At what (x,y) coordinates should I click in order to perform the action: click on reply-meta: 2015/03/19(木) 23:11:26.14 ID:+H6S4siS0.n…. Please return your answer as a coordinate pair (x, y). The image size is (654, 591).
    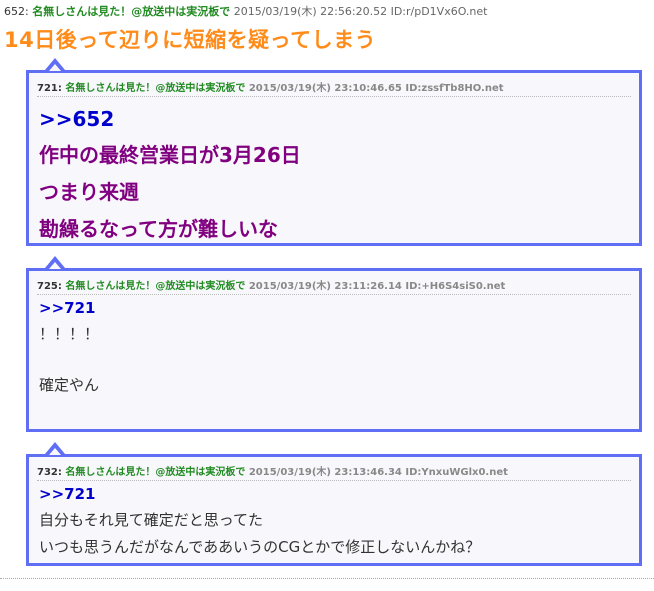
    Looking at the image, I should click on (377, 286).